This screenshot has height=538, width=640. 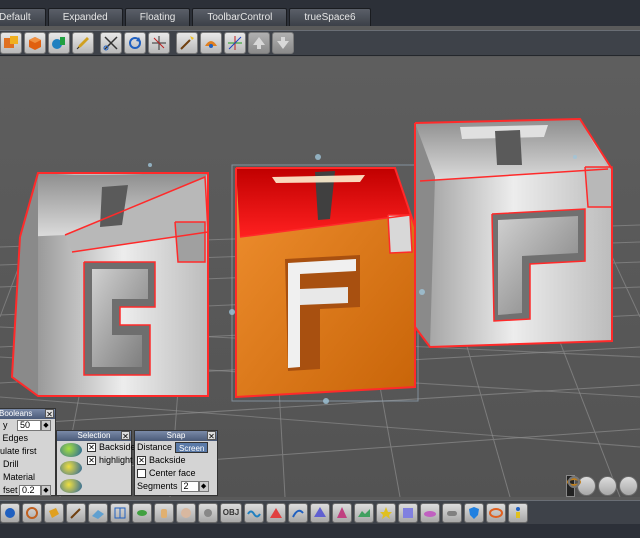 I want to click on density-field: 50, so click(x=29, y=425).